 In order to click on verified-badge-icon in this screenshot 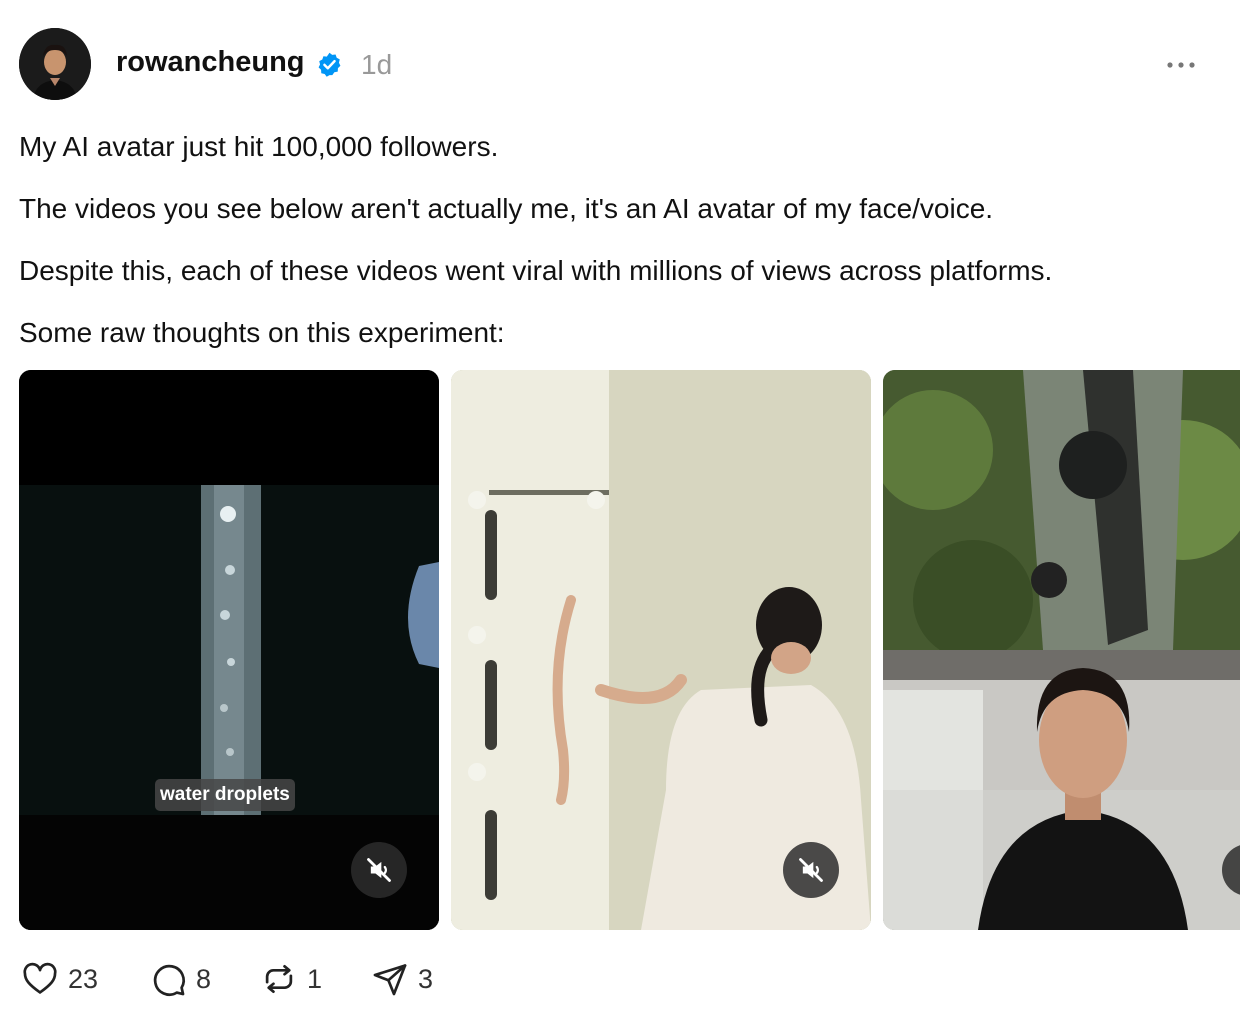, I will do `click(329, 64)`.